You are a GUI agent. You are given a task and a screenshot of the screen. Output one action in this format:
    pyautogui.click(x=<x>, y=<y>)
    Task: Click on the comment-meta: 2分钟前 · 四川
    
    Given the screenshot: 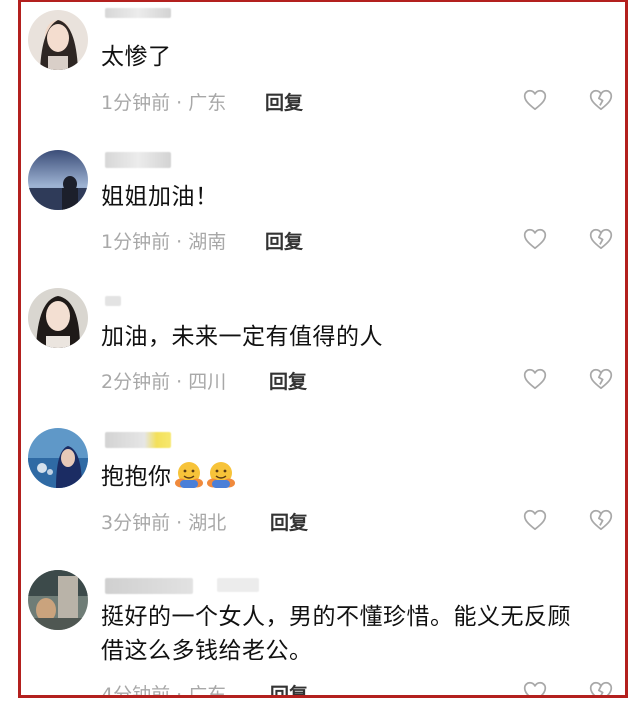 What is the action you would take?
    pyautogui.click(x=163, y=380)
    